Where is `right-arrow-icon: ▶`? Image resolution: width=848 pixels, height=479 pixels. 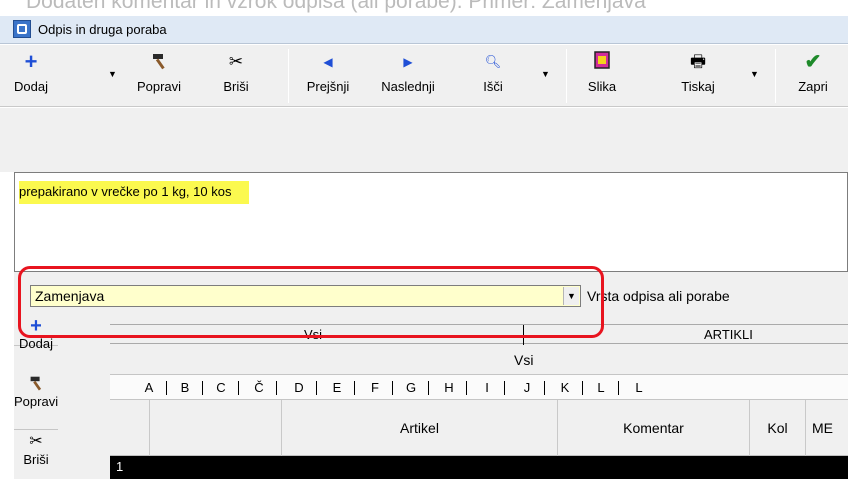
right-arrow-icon: ▶ is located at coordinates (408, 62).